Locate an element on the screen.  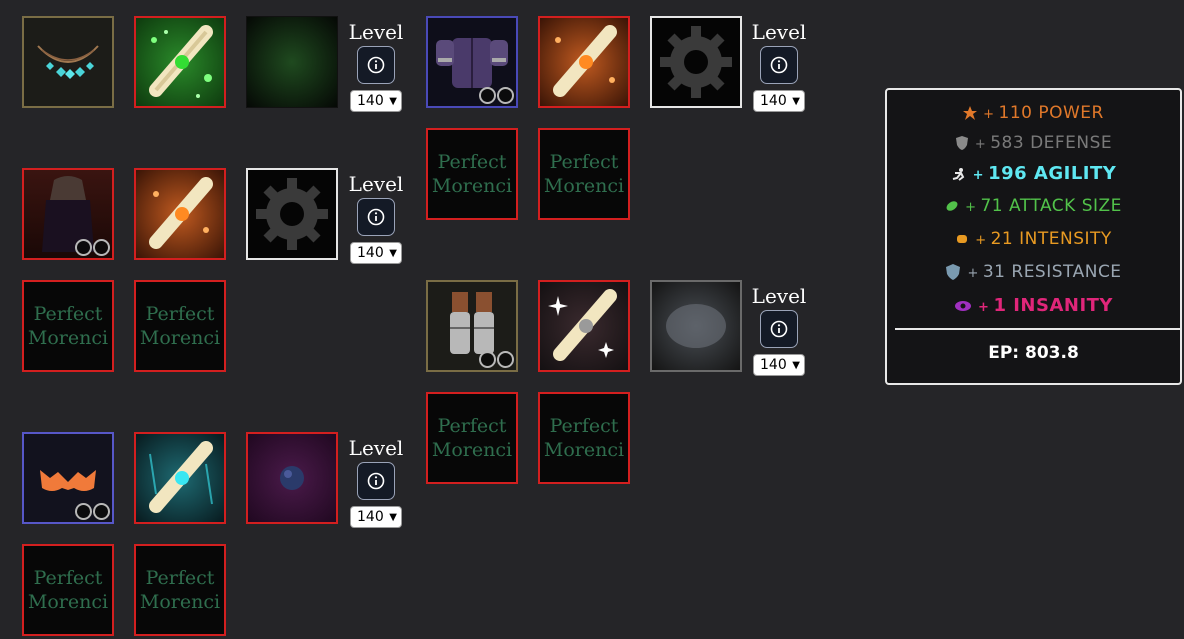
stat-insanity: +1 INSANITY is located at coordinates (1033, 305).